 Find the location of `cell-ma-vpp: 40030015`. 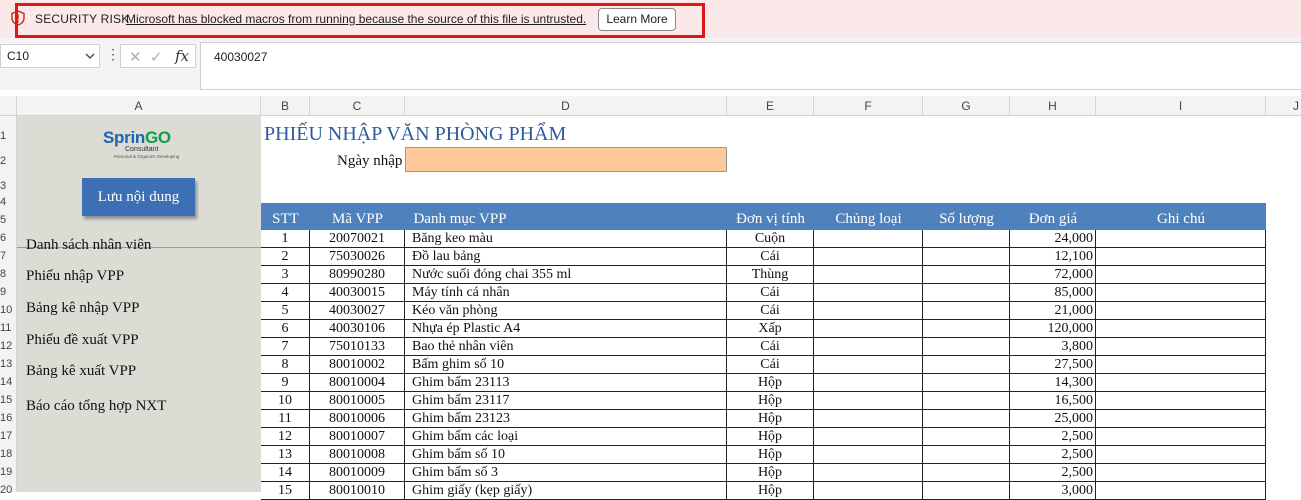

cell-ma-vpp: 40030015 is located at coordinates (357, 293).